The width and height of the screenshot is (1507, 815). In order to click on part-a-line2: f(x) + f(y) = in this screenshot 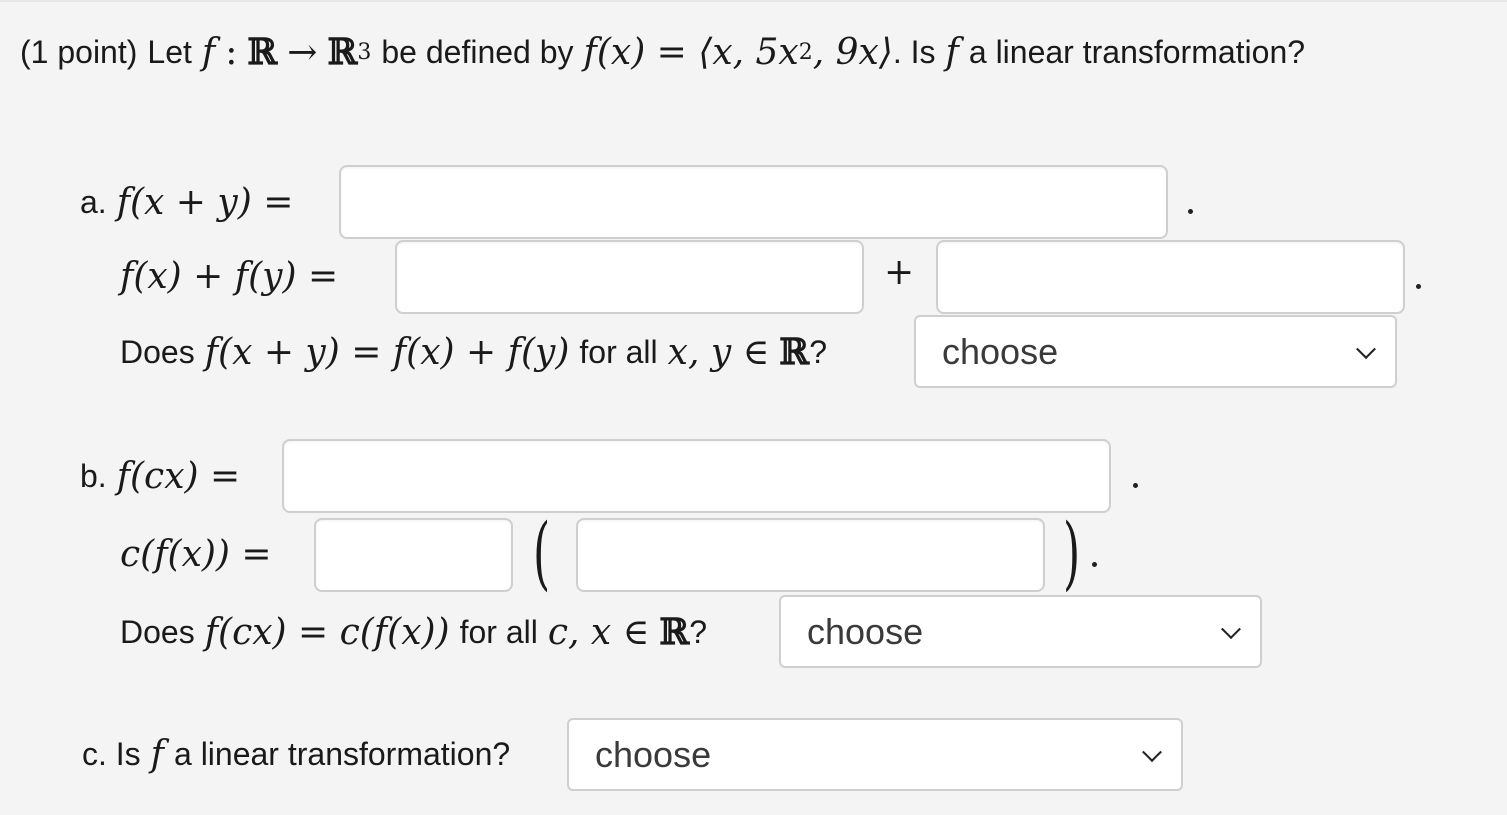, I will do `click(229, 276)`.